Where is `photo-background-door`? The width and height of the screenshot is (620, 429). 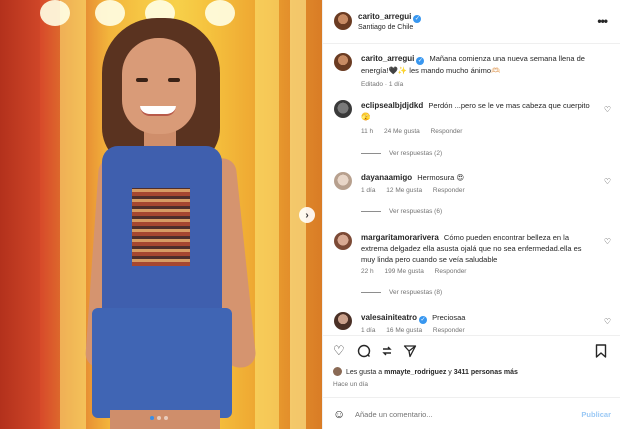 photo-background-door is located at coordinates (20, 214).